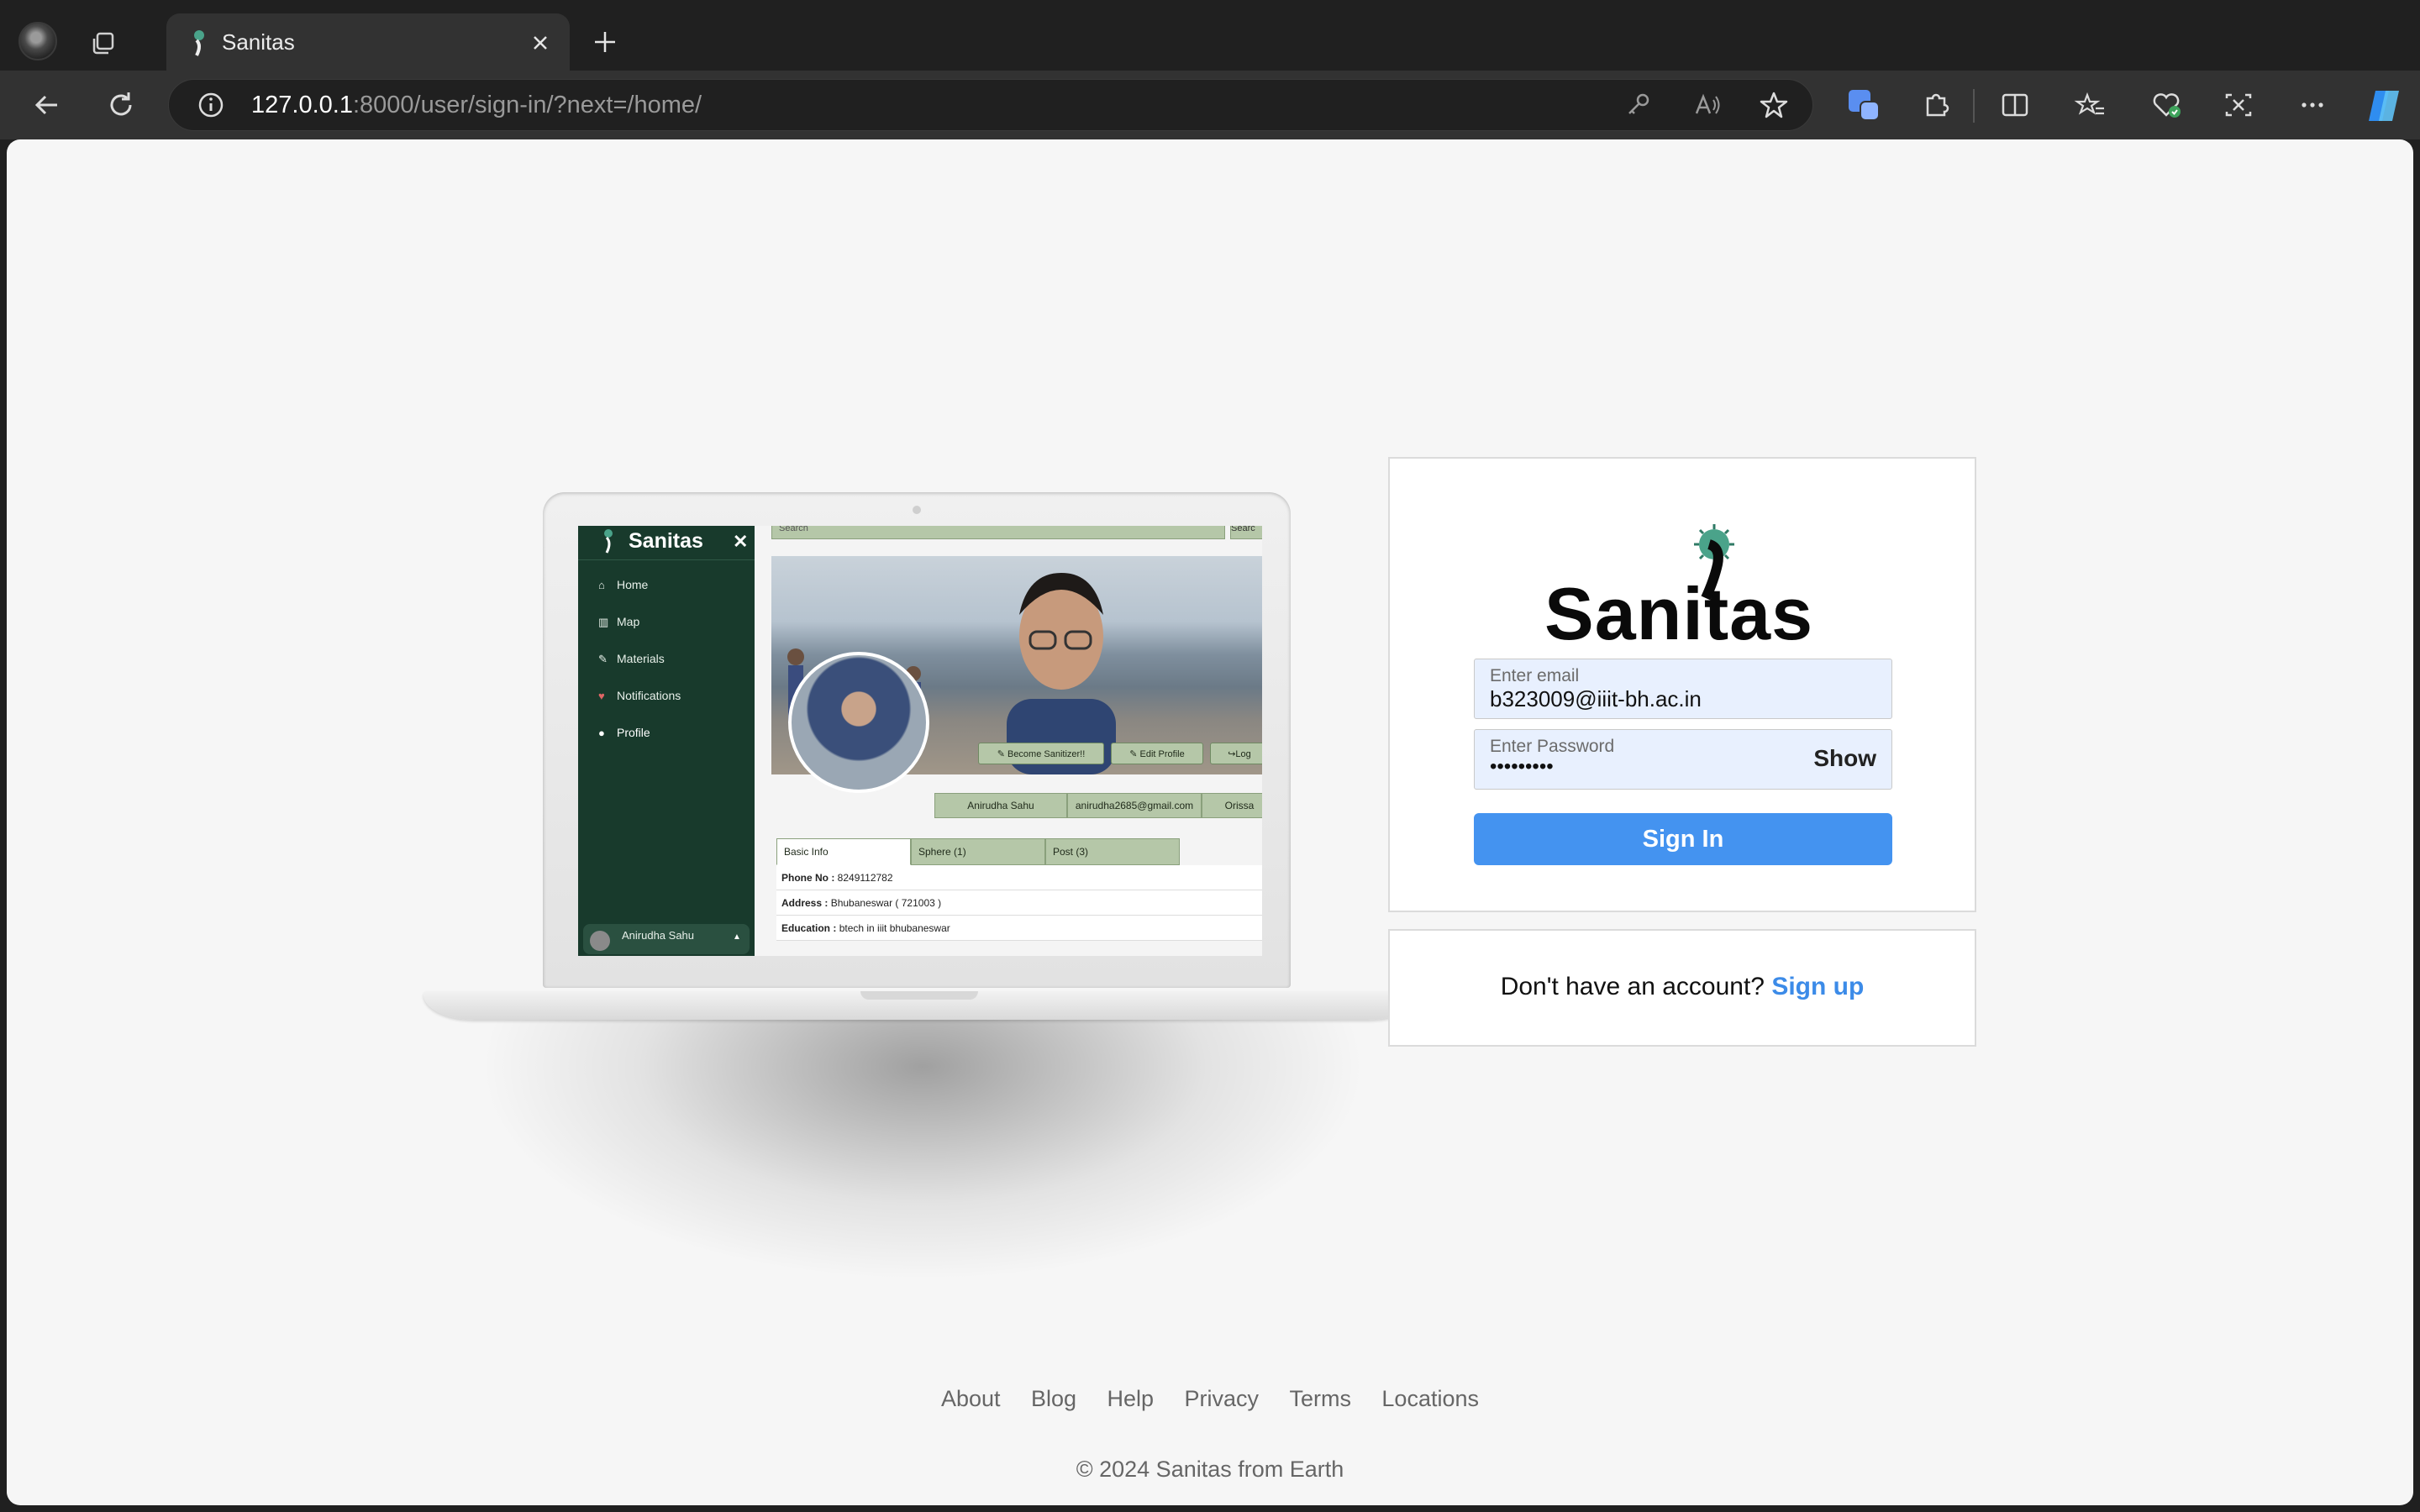  I want to click on url-host: 127.0.0.1, so click(302, 105).